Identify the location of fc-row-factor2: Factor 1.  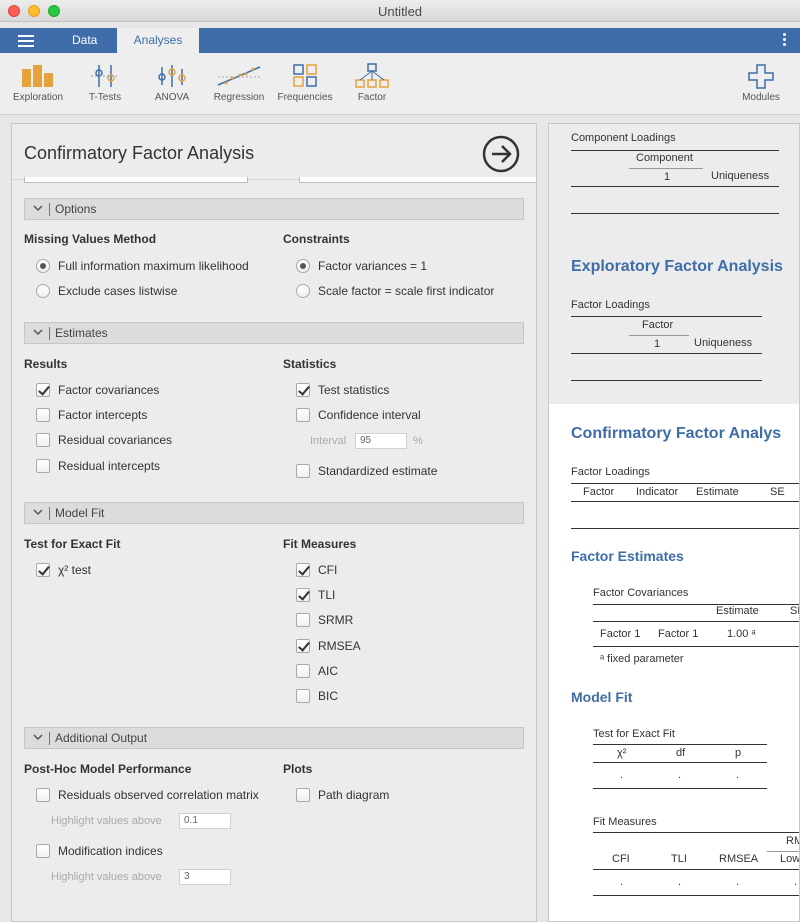
(678, 634).